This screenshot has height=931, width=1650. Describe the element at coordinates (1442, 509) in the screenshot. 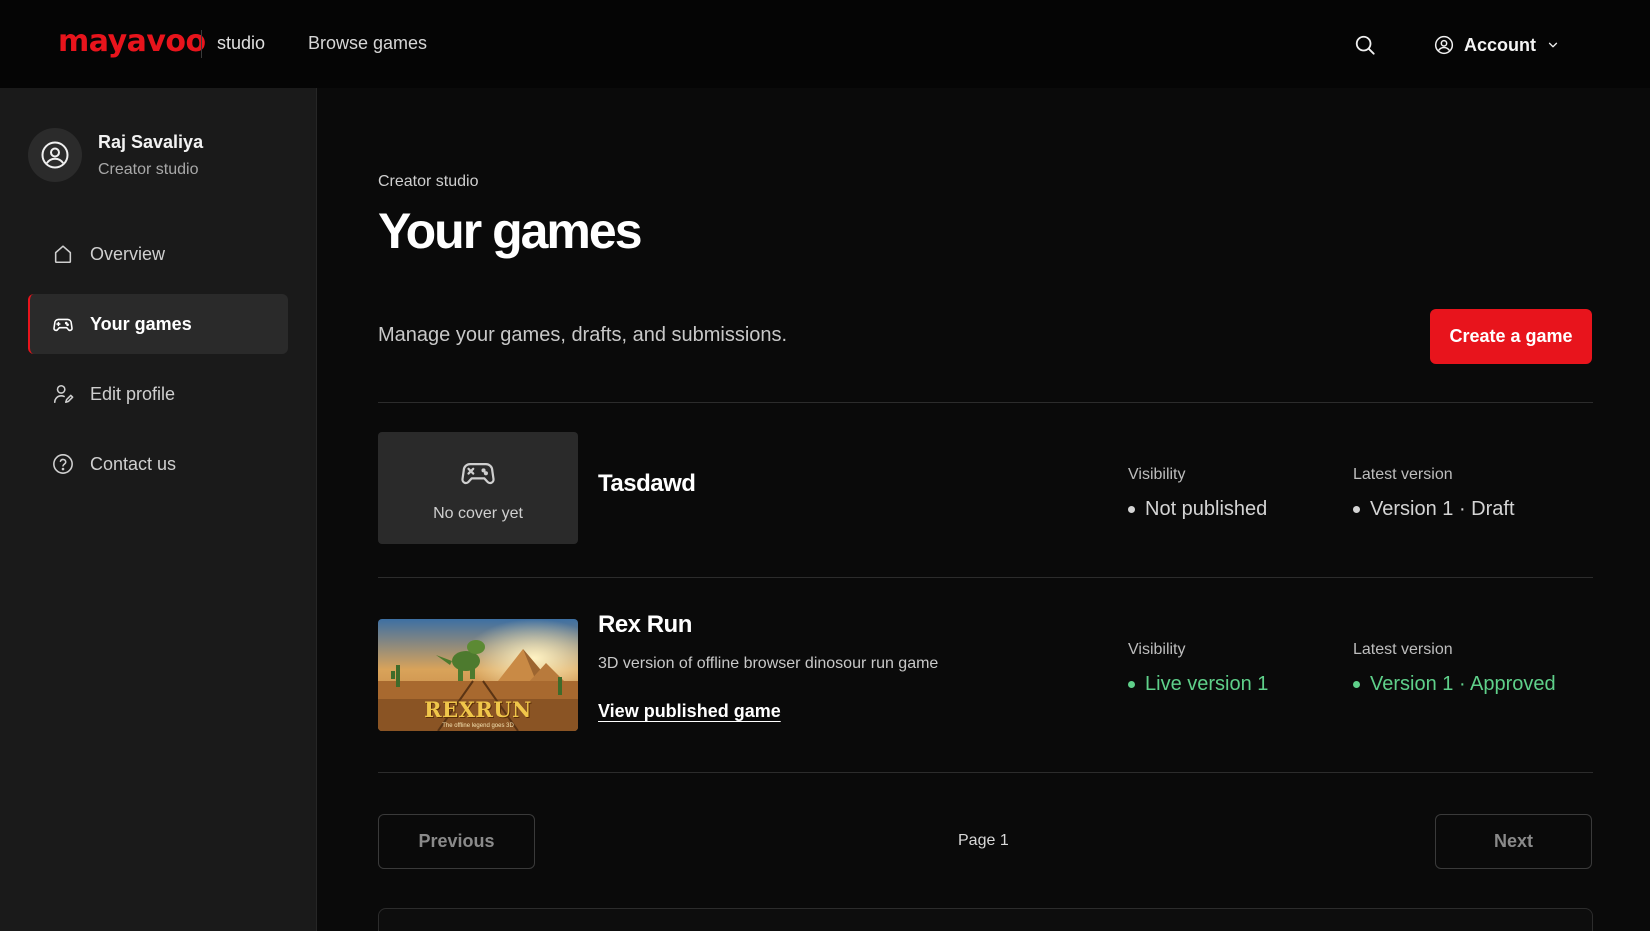

I see `latest-version-value: Version 1 · Draft` at that location.